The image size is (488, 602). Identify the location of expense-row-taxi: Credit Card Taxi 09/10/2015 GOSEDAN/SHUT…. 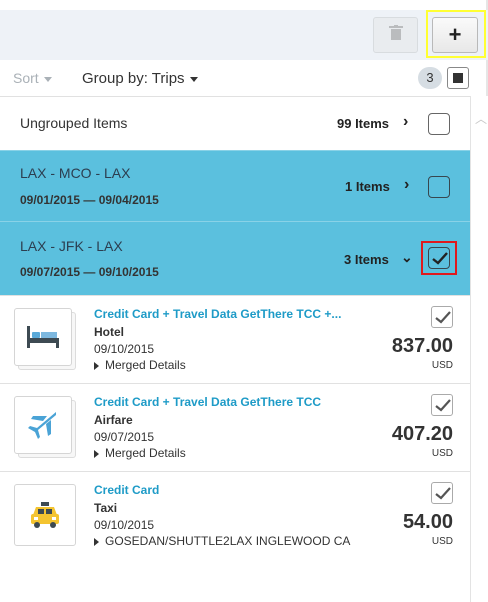
(235, 515).